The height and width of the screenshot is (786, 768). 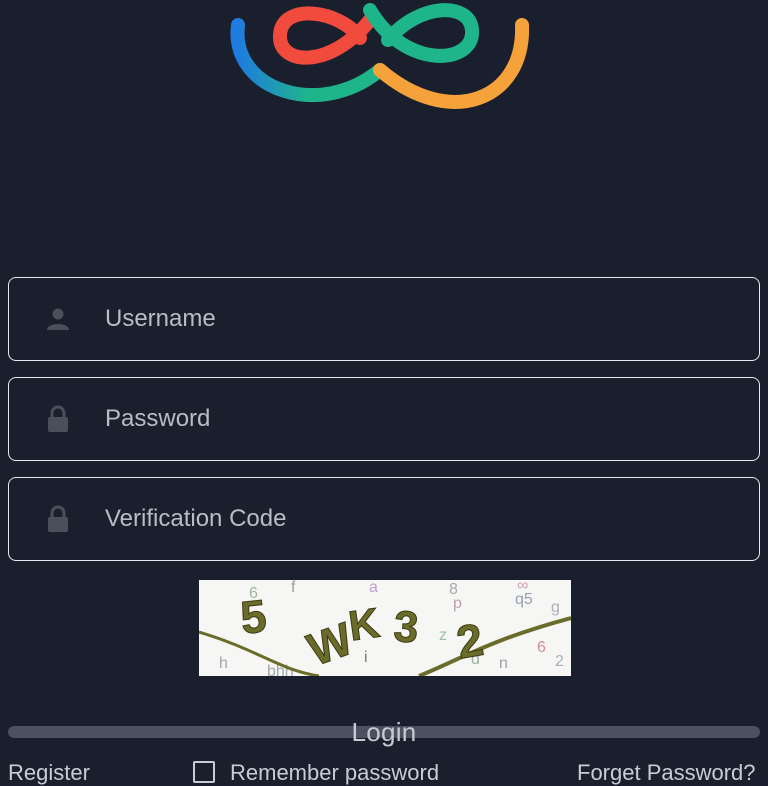 I want to click on svg-text: i, so click(x=366, y=657).